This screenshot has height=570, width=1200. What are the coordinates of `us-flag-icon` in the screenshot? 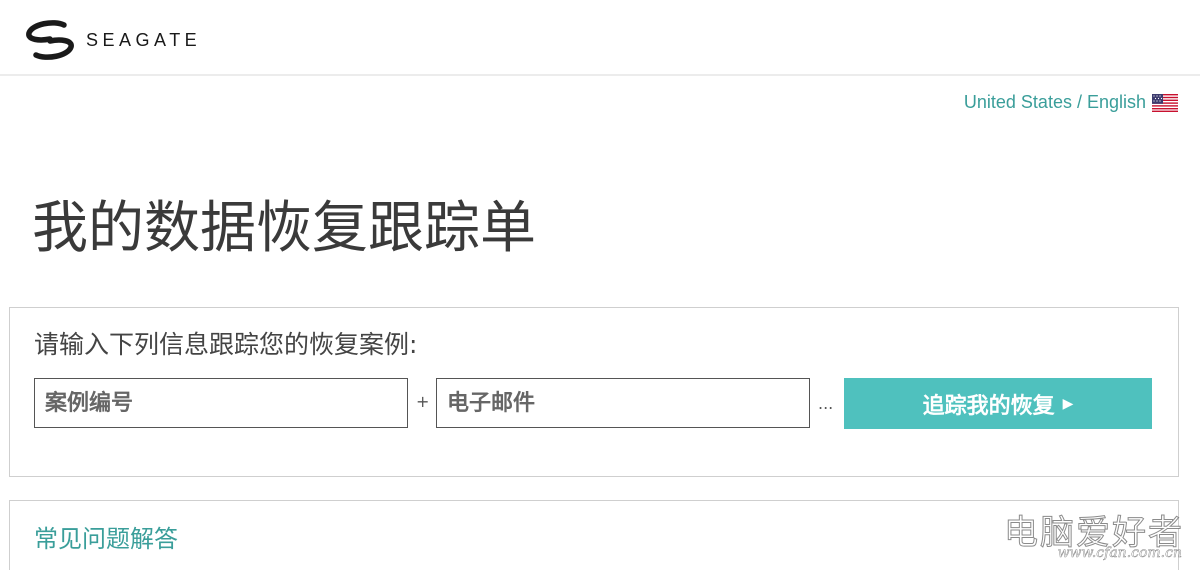 It's located at (1165, 102).